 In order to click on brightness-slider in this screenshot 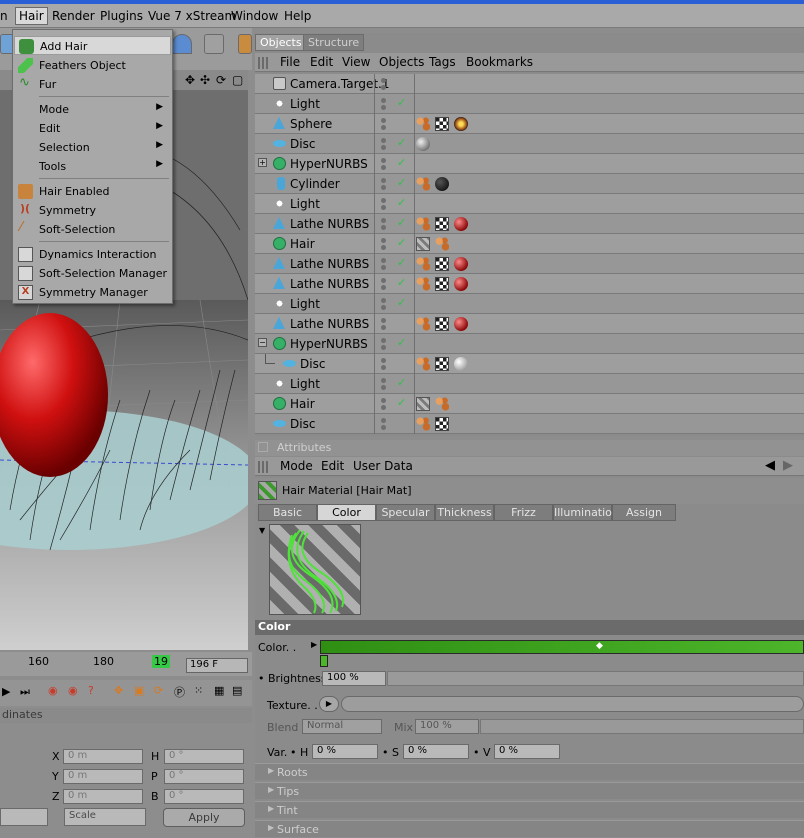, I will do `click(595, 678)`.